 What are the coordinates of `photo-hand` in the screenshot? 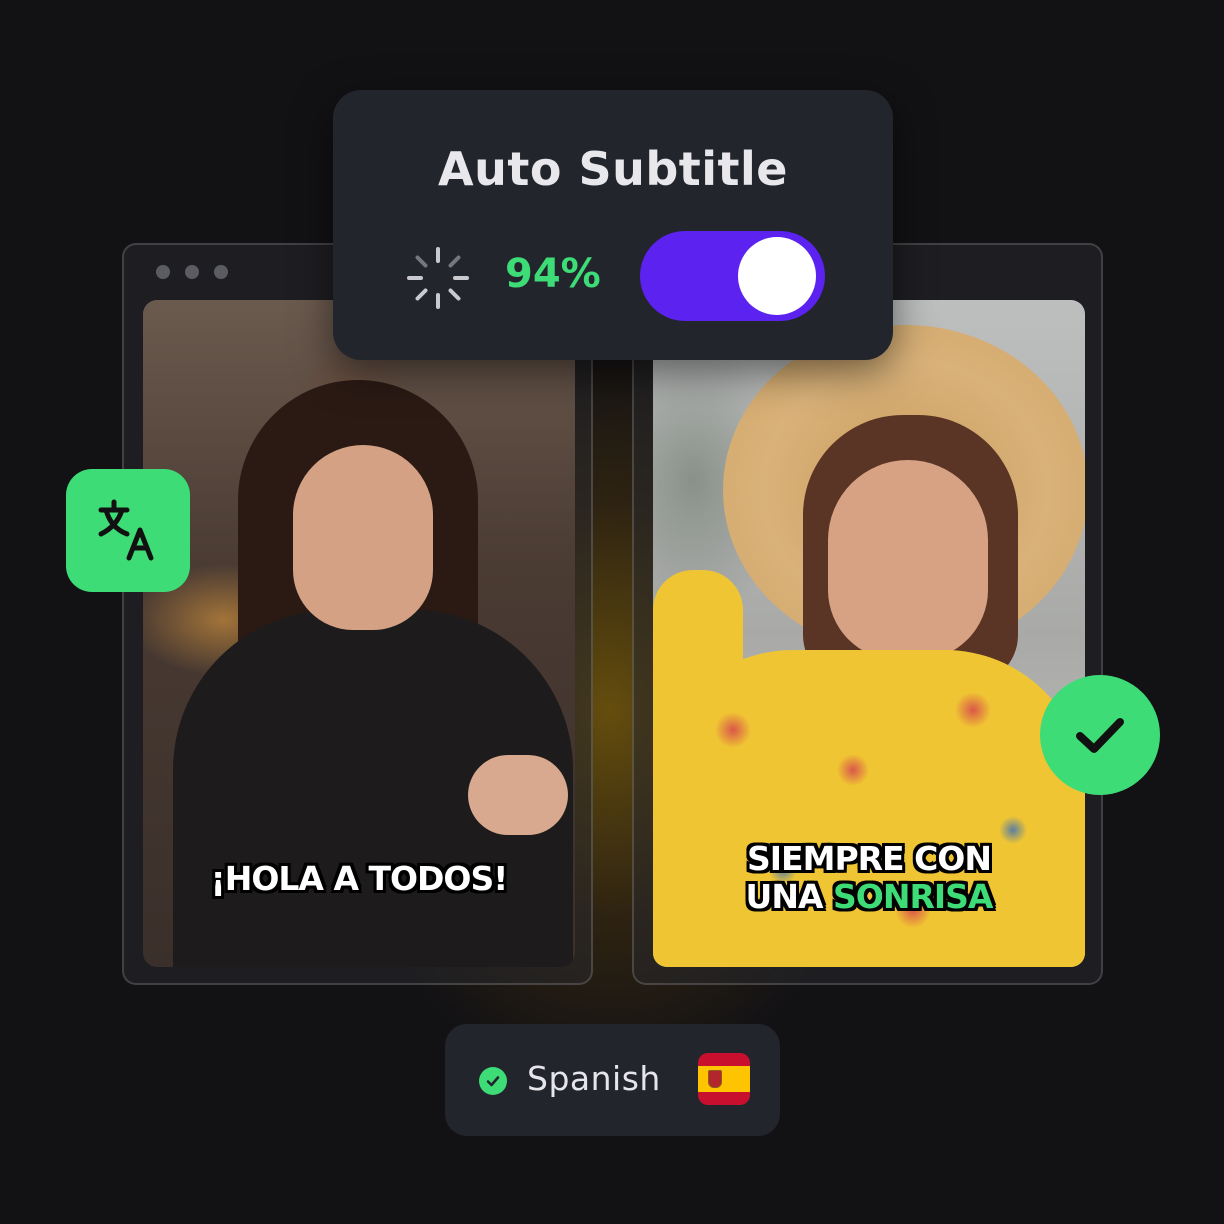 It's located at (518, 795).